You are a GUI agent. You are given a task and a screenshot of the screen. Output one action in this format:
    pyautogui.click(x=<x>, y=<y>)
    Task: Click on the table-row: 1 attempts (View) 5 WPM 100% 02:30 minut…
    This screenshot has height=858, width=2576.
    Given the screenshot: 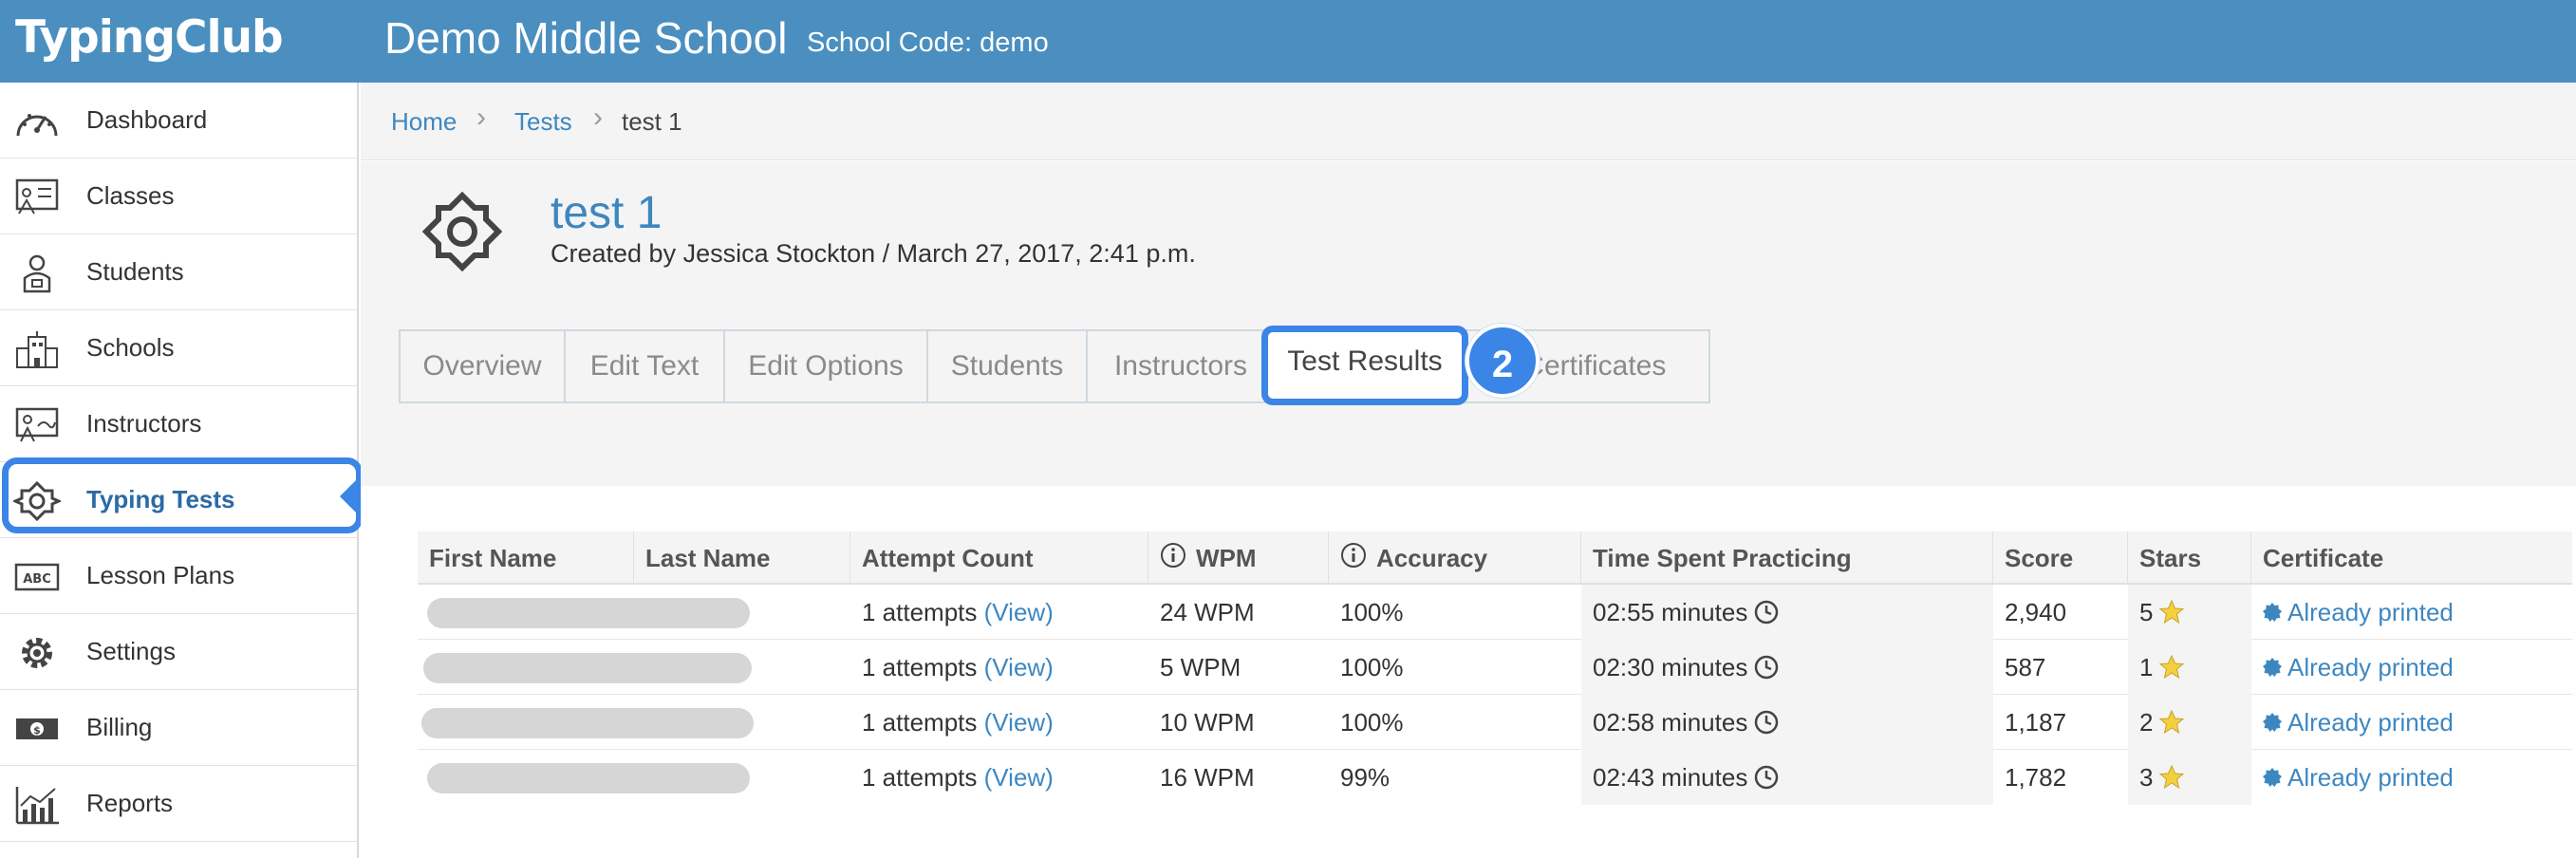 What is the action you would take?
    pyautogui.click(x=1495, y=667)
    